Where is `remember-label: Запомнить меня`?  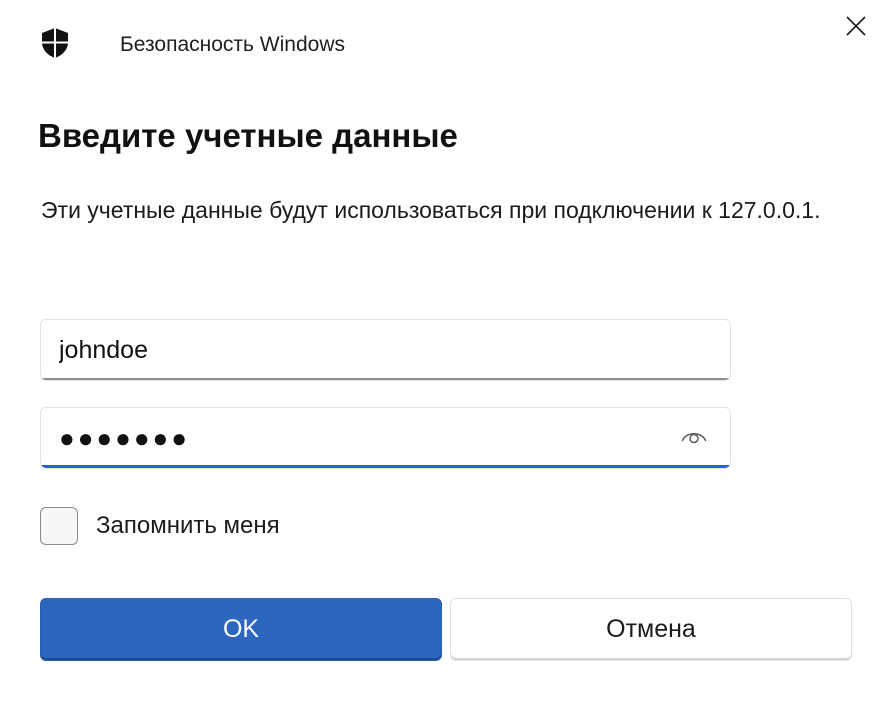
remember-label: Запомнить меня is located at coordinates (188, 526).